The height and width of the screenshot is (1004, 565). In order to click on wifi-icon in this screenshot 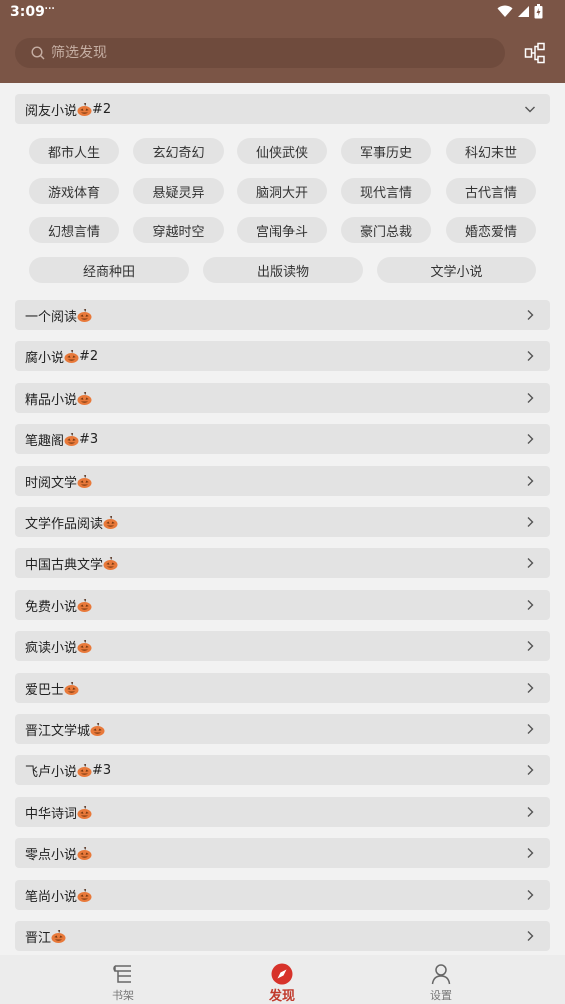, I will do `click(505, 11)`.